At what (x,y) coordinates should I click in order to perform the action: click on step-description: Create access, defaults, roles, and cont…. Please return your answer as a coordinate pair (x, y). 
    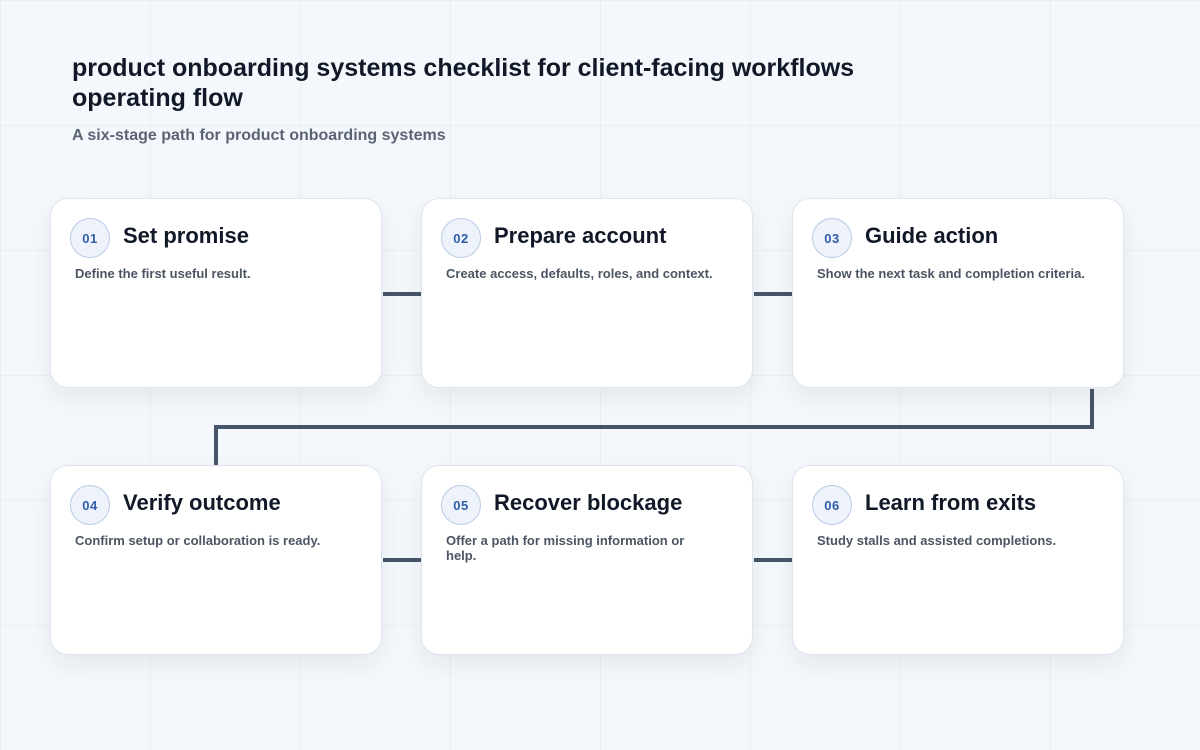
    Looking at the image, I should click on (579, 273).